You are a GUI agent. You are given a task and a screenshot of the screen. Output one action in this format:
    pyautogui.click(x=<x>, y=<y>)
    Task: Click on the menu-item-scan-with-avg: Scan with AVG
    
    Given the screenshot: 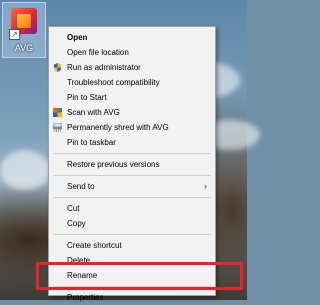 What is the action you would take?
    pyautogui.click(x=132, y=112)
    